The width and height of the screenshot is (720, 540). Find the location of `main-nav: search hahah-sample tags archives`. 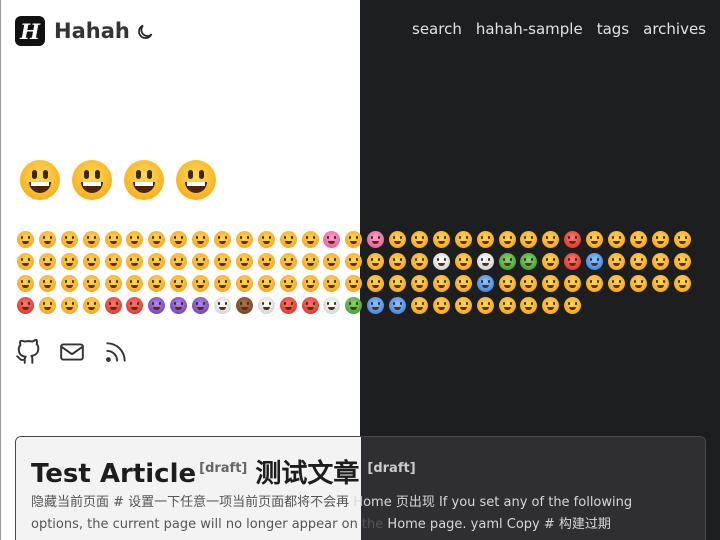

main-nav: search hahah-sample tags archives is located at coordinates (559, 29).